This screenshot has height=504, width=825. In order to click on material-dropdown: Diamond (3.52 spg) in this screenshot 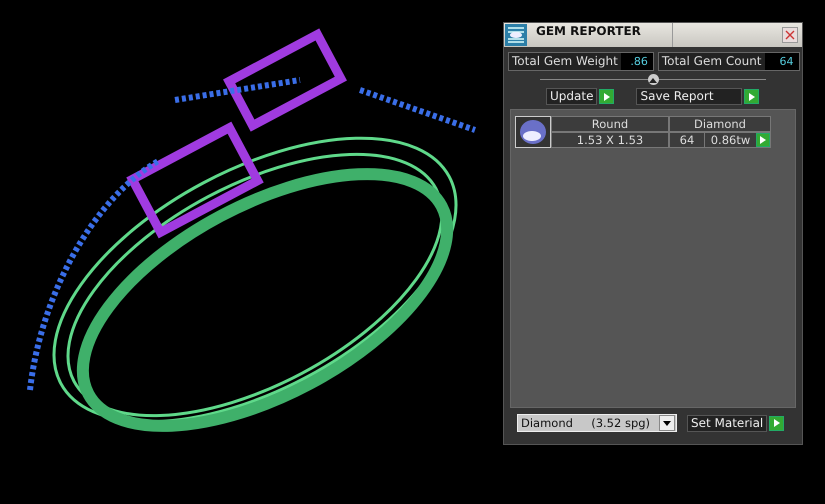, I will do `click(597, 423)`.